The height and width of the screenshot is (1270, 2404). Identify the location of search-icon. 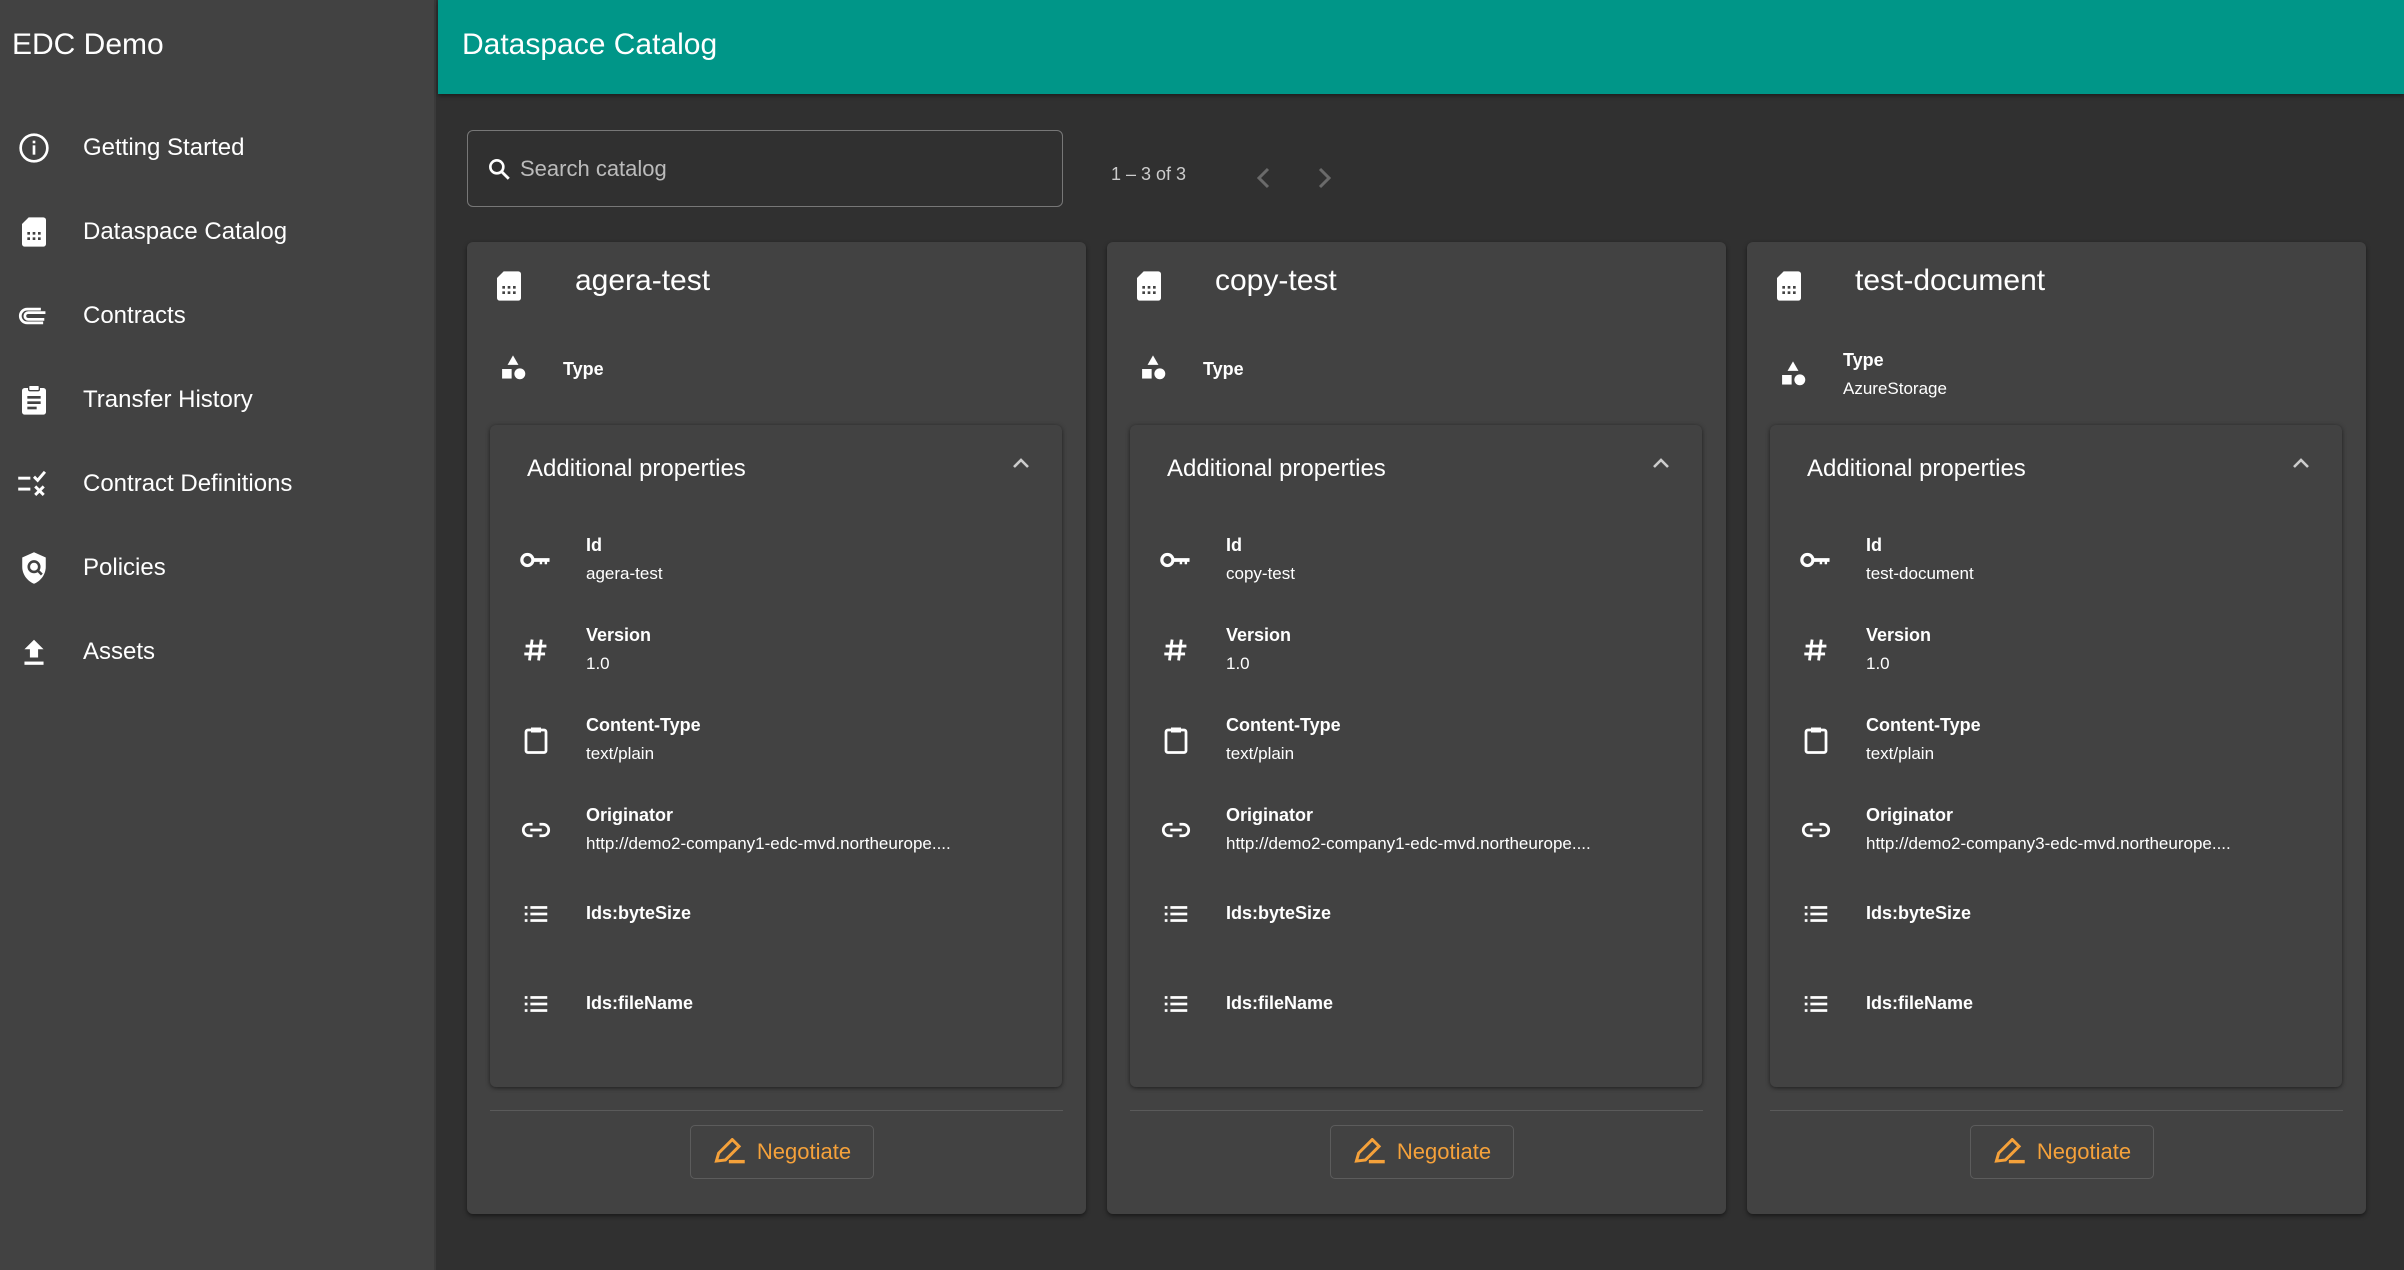
(499, 169).